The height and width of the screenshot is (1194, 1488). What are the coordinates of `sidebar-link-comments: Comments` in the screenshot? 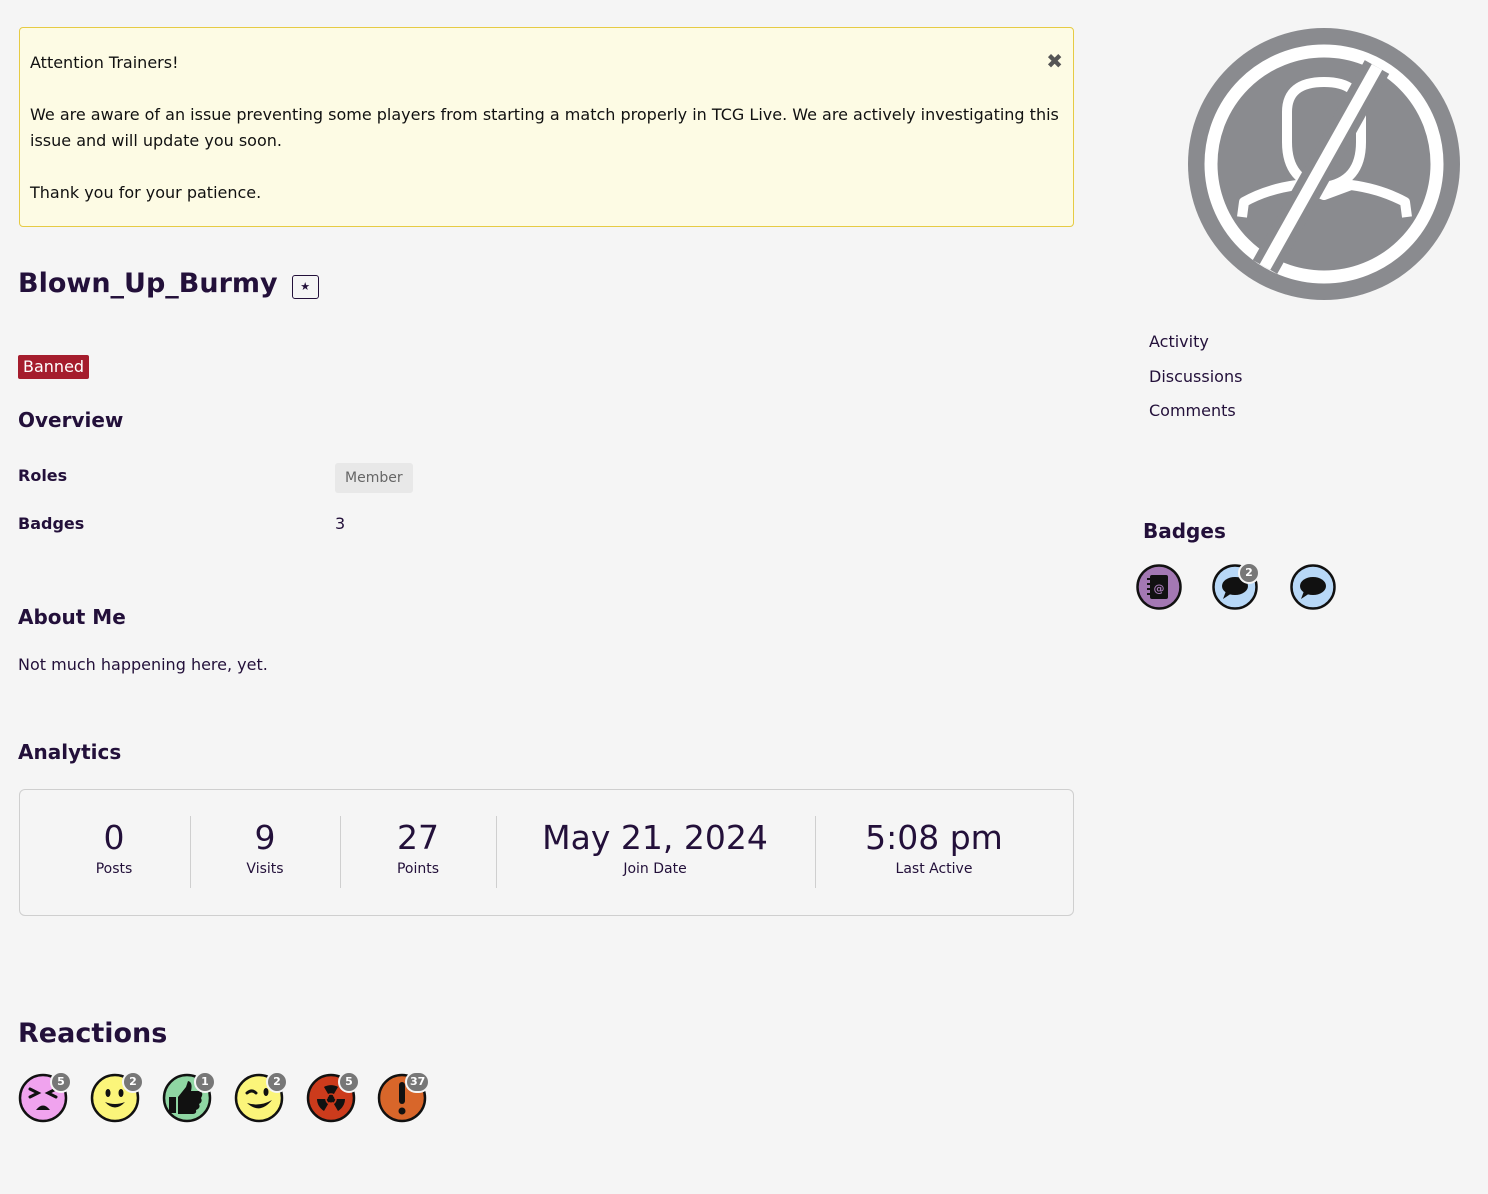 It's located at (1192, 410).